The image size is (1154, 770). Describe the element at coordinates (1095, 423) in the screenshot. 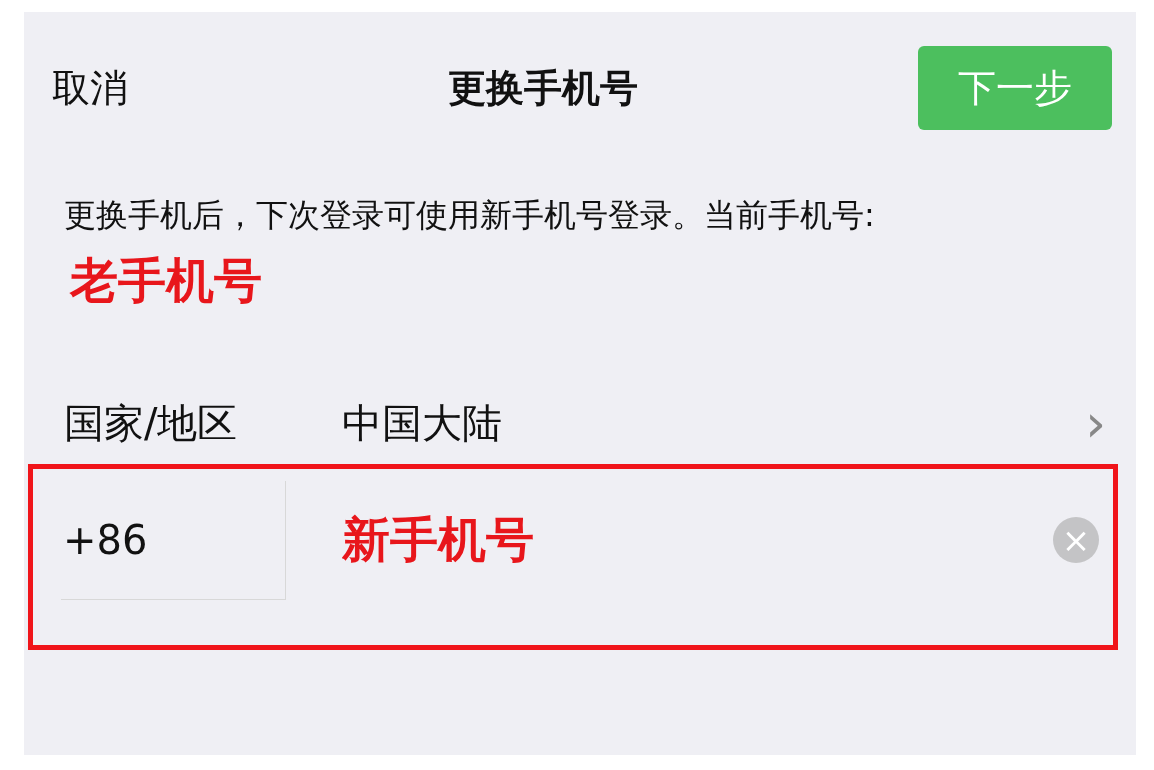

I see `chevron-icon: ›` at that location.